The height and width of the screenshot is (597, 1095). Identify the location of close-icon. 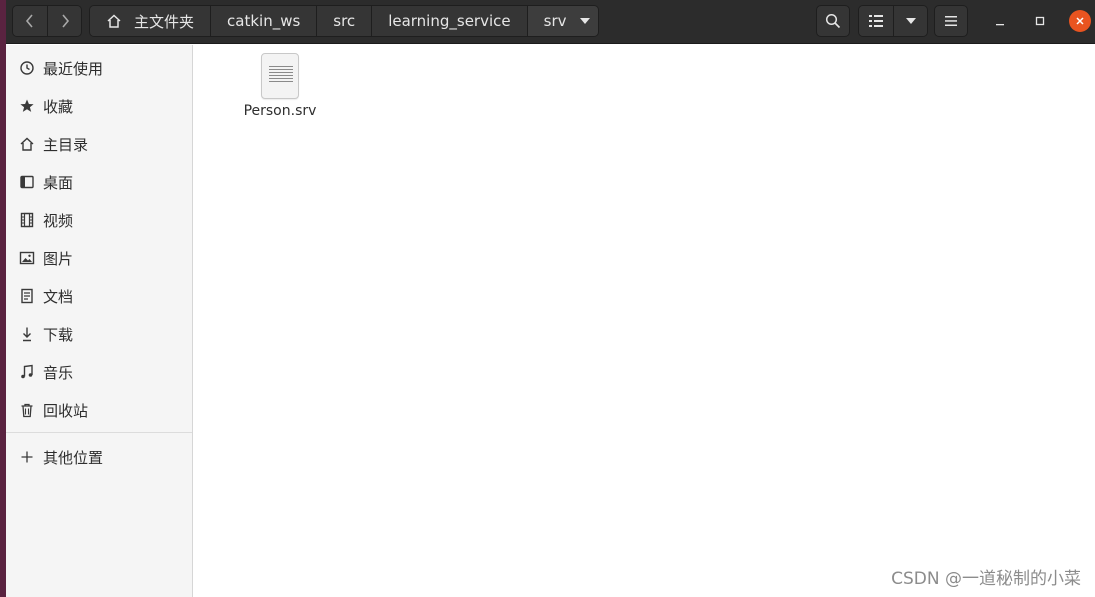
(1080, 21).